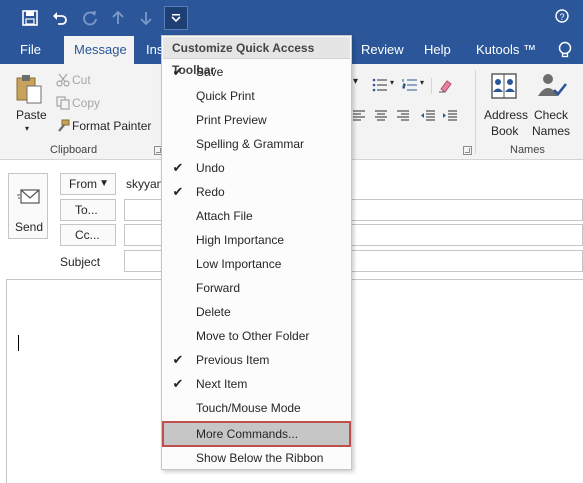  I want to click on address-book-label-1: Address, so click(506, 115).